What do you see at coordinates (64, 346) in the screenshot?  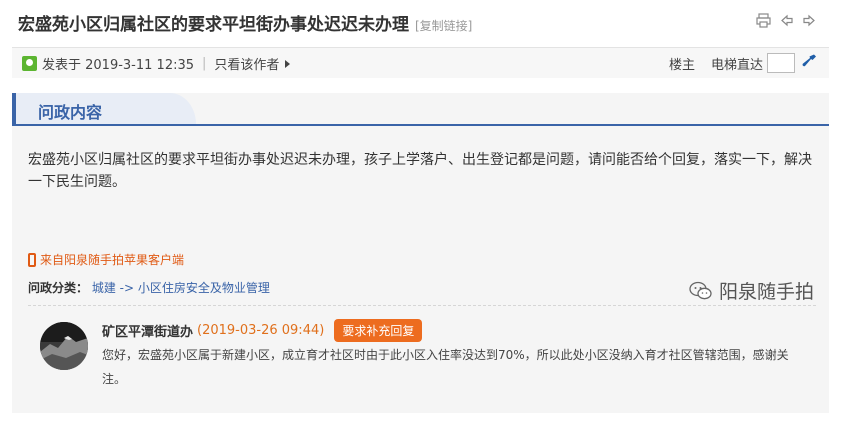 I see `avatar` at bounding box center [64, 346].